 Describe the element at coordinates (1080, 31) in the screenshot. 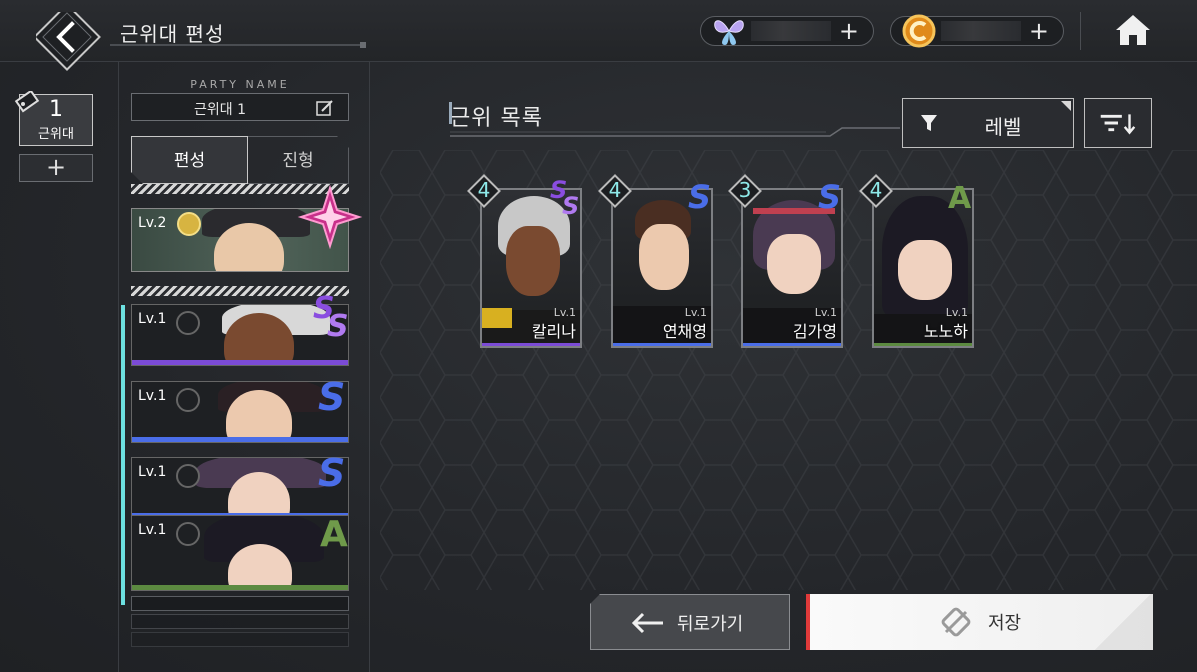

I see `topbar-divider` at that location.